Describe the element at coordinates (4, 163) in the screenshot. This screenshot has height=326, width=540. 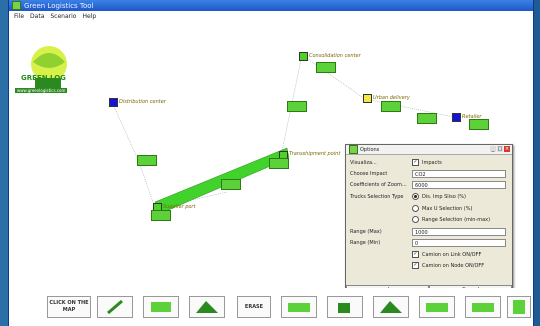
I see `desktop-background` at that location.